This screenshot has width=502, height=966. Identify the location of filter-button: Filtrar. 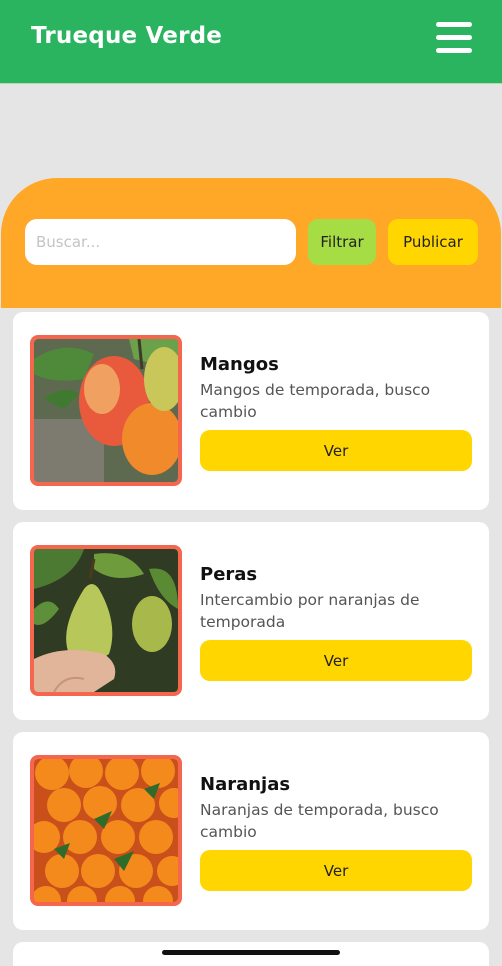
(342, 242).